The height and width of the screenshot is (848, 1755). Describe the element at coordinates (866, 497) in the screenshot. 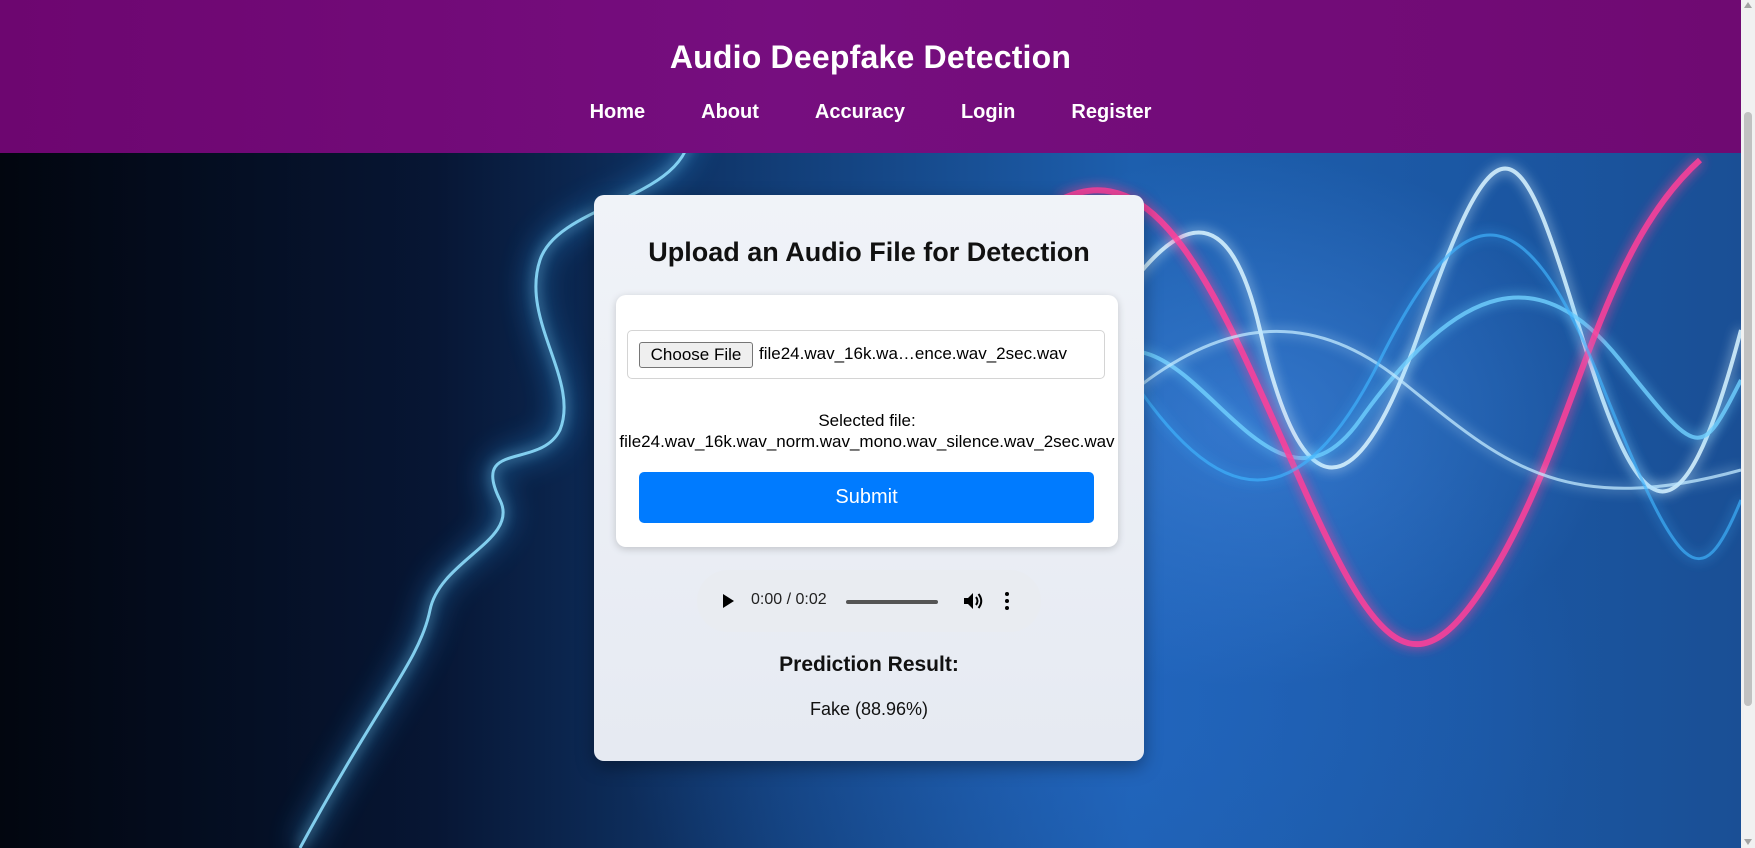

I see `submit-button: Submit` at that location.